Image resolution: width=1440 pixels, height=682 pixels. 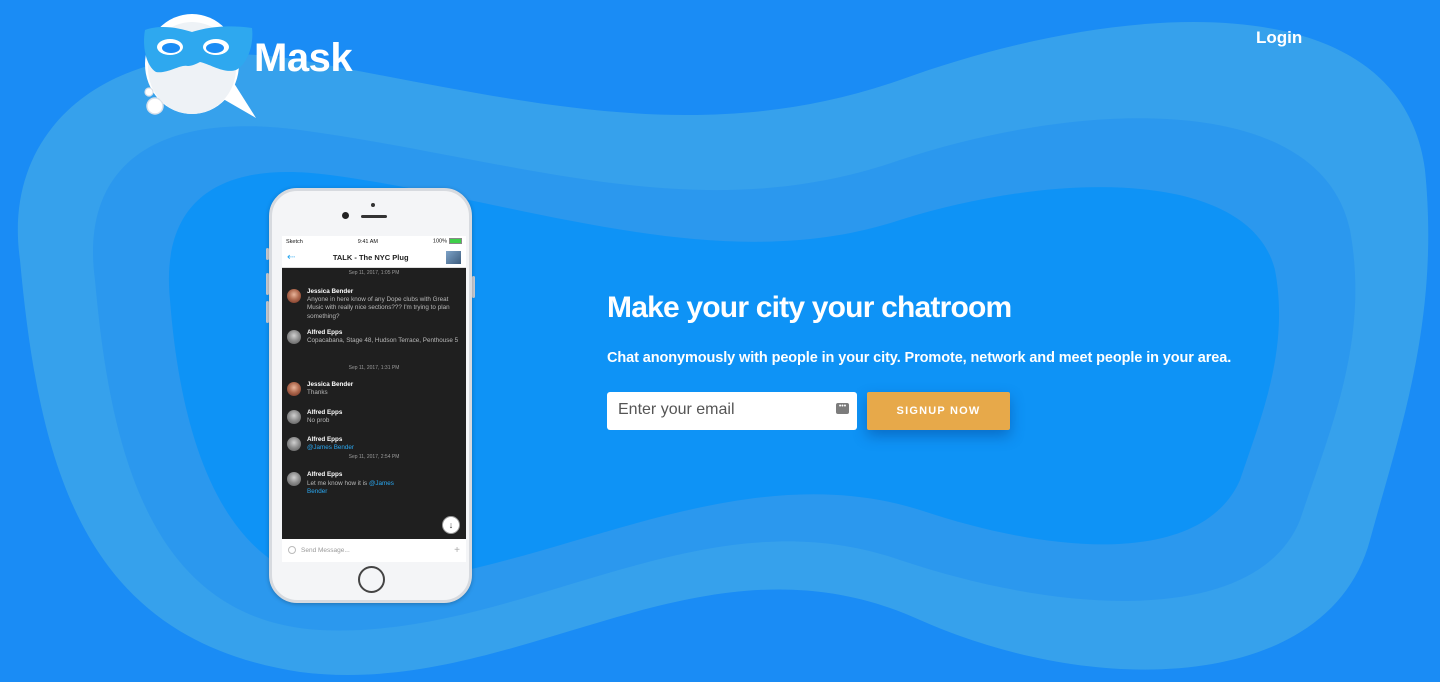 What do you see at coordinates (291, 257) in the screenshot?
I see `back-arrow-icon: ⇠` at bounding box center [291, 257].